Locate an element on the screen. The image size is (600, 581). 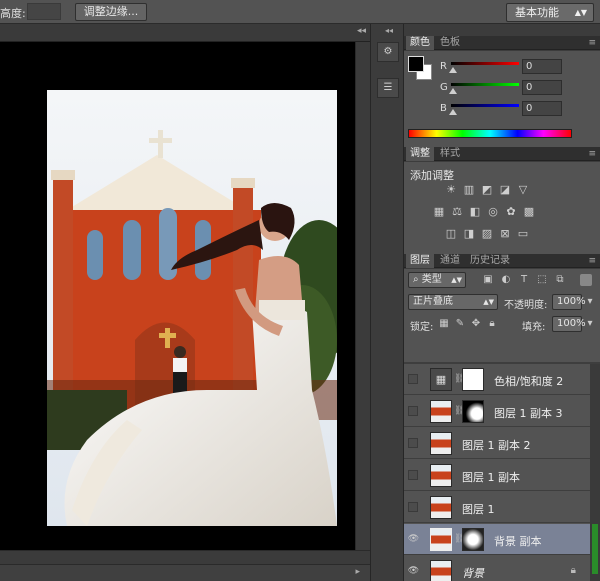
layer-row: ⛓ 图层 1 副本 3 is located at coordinates (502, 411).